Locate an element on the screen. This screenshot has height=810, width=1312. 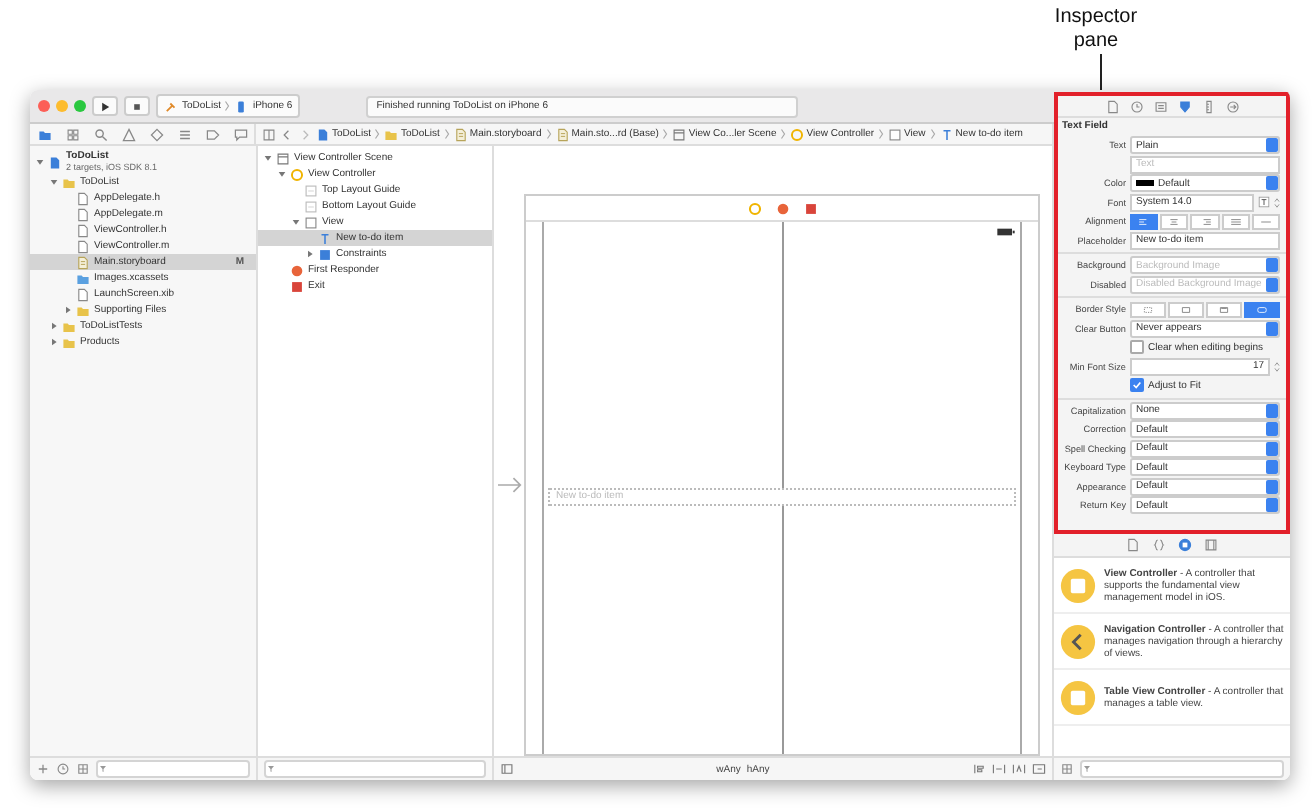
center-style-icon is located at coordinates (1174, 221).